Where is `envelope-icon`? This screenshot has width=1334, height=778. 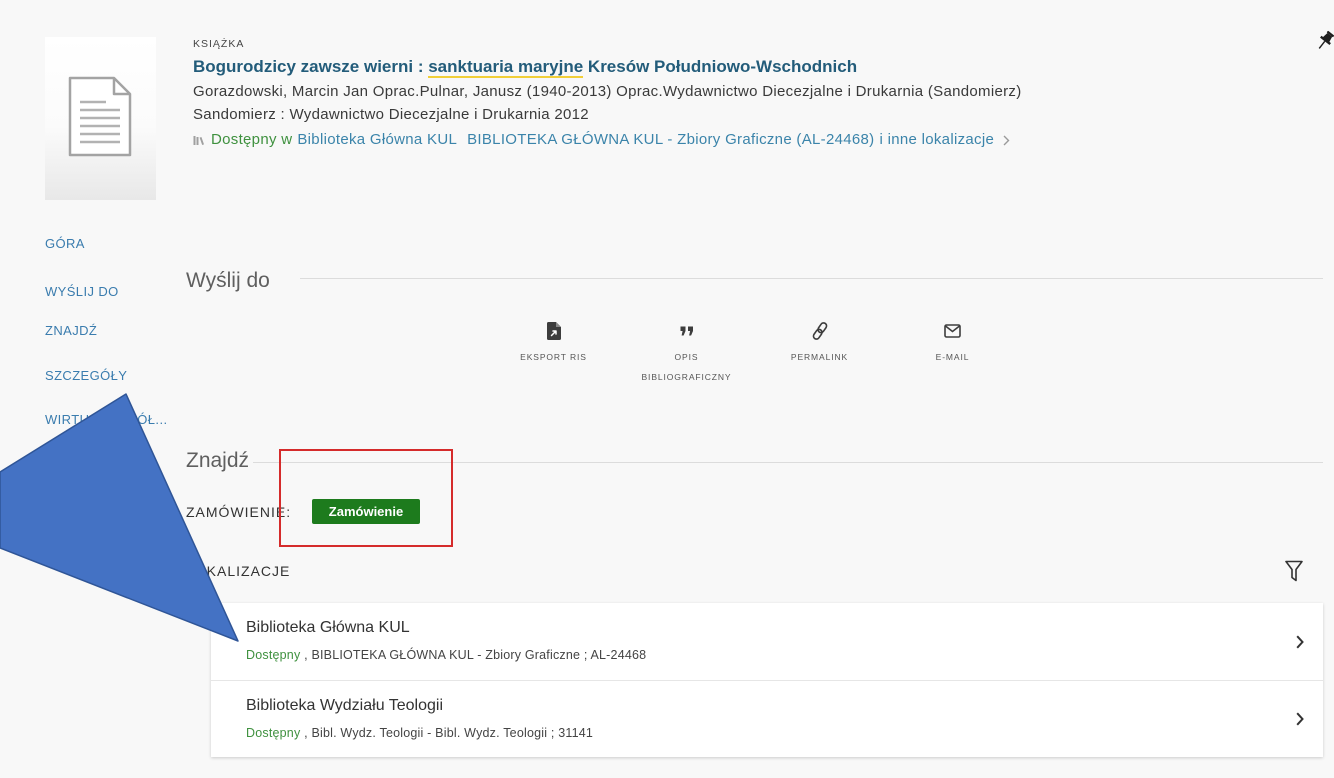
envelope-icon is located at coordinates (952, 331).